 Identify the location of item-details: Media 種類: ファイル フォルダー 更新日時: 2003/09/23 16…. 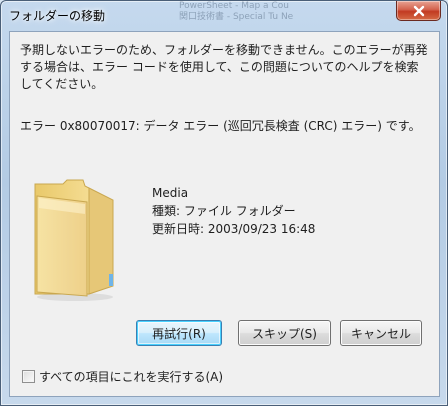
(233, 211).